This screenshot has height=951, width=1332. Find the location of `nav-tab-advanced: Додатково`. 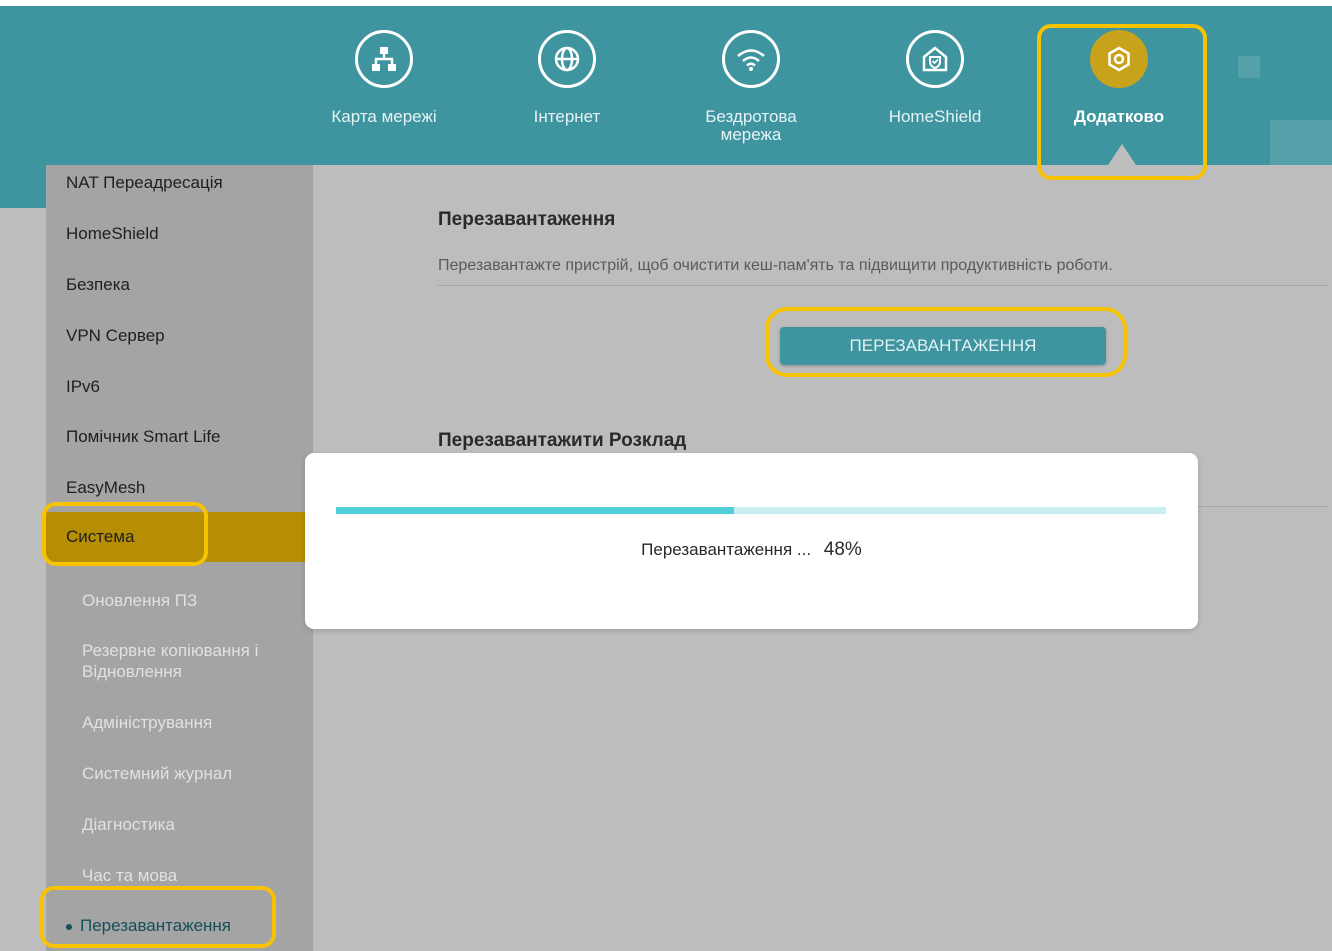

nav-tab-advanced: Додатково is located at coordinates (1119, 95).